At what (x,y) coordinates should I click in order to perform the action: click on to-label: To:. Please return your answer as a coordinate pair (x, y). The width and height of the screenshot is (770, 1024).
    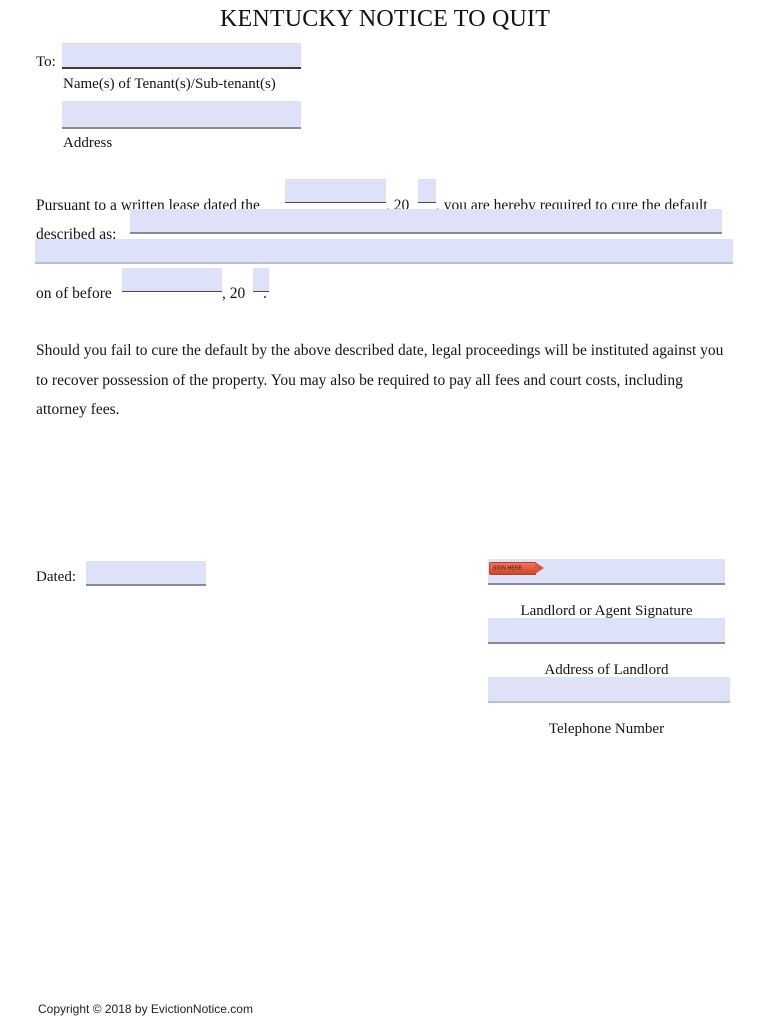
    Looking at the image, I should click on (46, 62).